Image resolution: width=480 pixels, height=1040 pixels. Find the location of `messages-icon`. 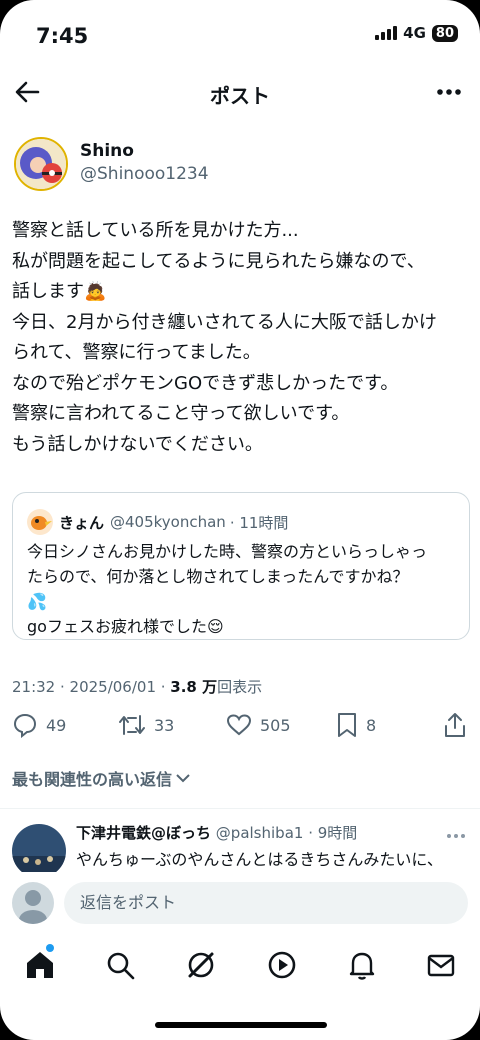

messages-icon is located at coordinates (441, 965).